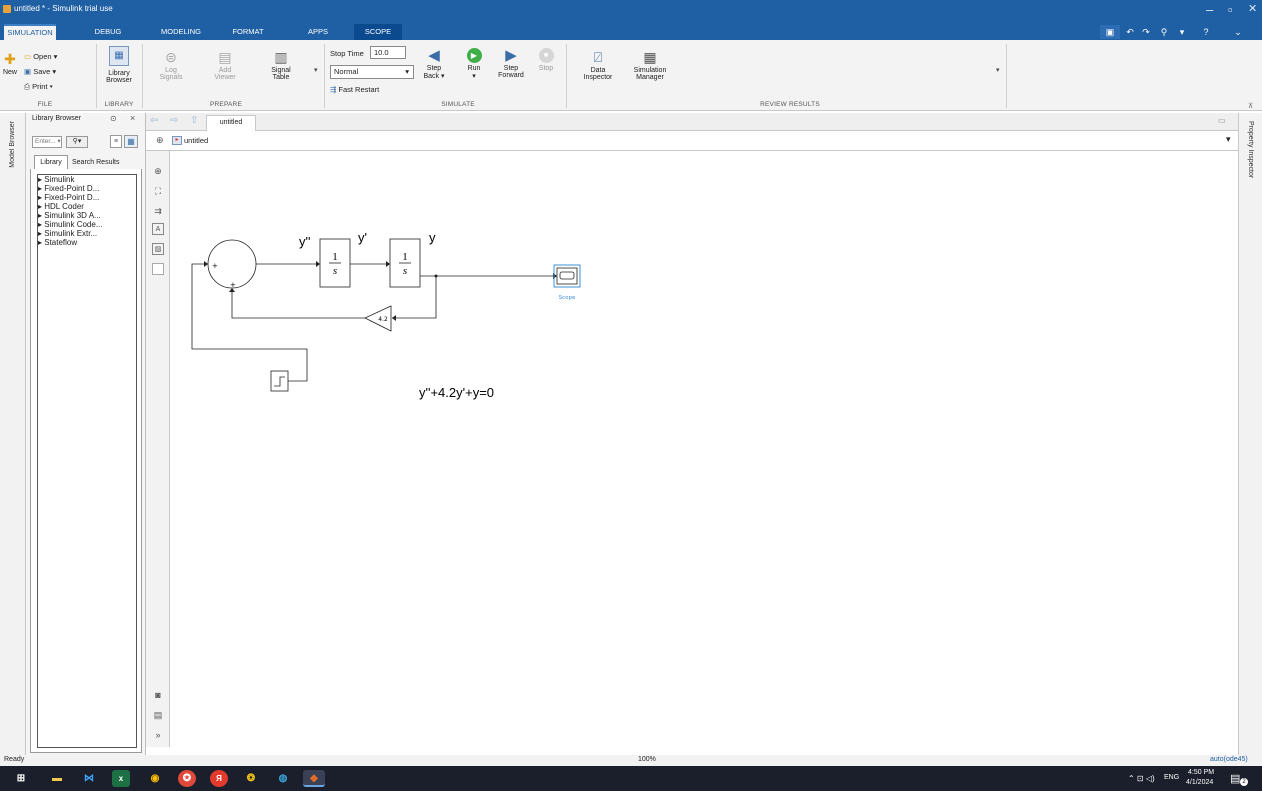  I want to click on tab-format: FORMAT, so click(248, 32).